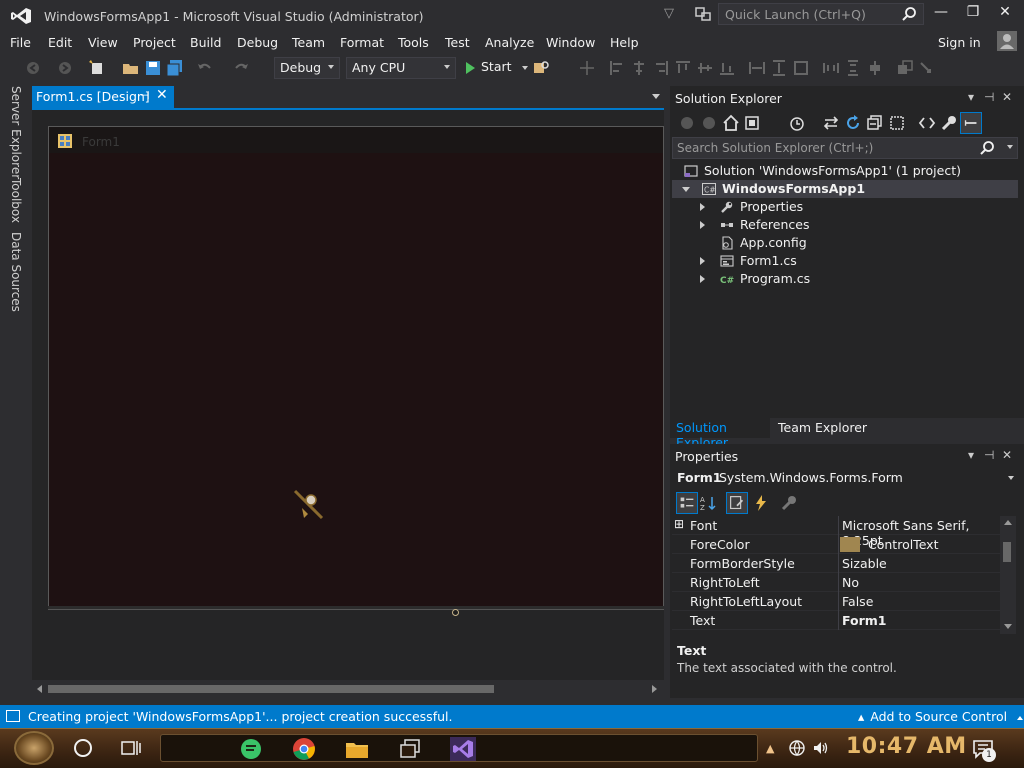  Describe the element at coordinates (971, 97) in the screenshot. I see `chevron-down-icon: ▾` at that location.